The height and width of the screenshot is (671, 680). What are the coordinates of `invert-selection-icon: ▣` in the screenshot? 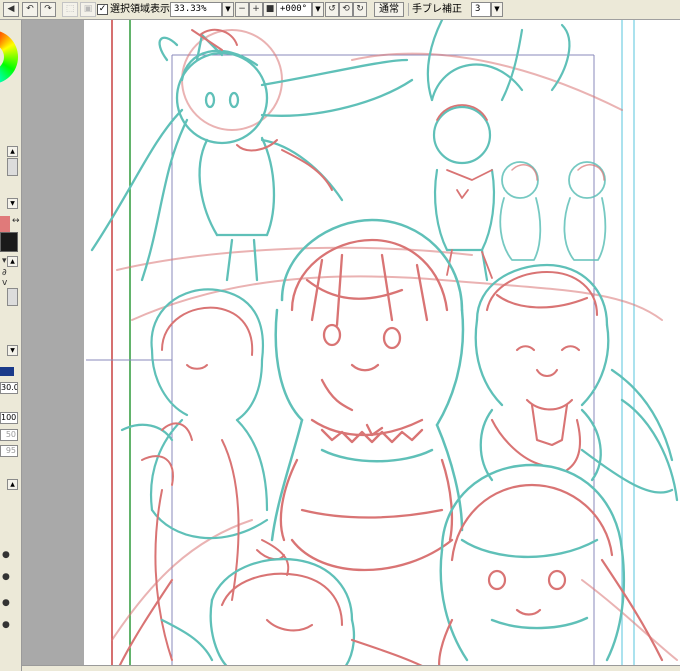 It's located at (88, 9).